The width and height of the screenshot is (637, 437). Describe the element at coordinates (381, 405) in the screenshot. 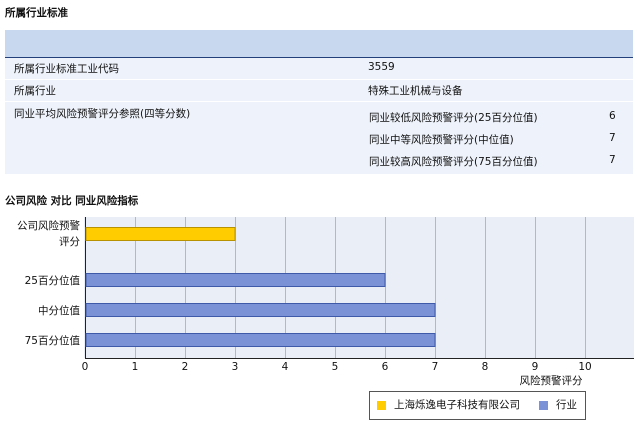

I see `legend-swatch-company` at that location.